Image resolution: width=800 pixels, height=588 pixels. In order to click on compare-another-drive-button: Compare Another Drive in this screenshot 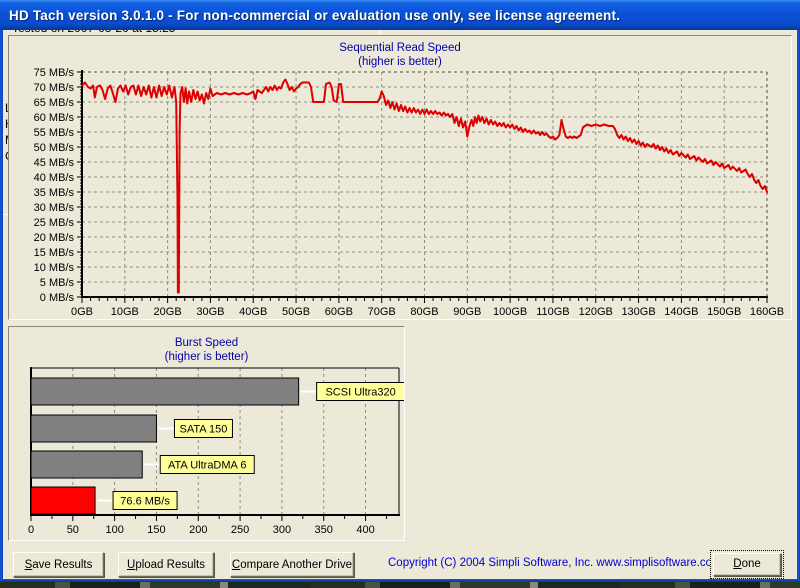, I will do `click(292, 564)`.